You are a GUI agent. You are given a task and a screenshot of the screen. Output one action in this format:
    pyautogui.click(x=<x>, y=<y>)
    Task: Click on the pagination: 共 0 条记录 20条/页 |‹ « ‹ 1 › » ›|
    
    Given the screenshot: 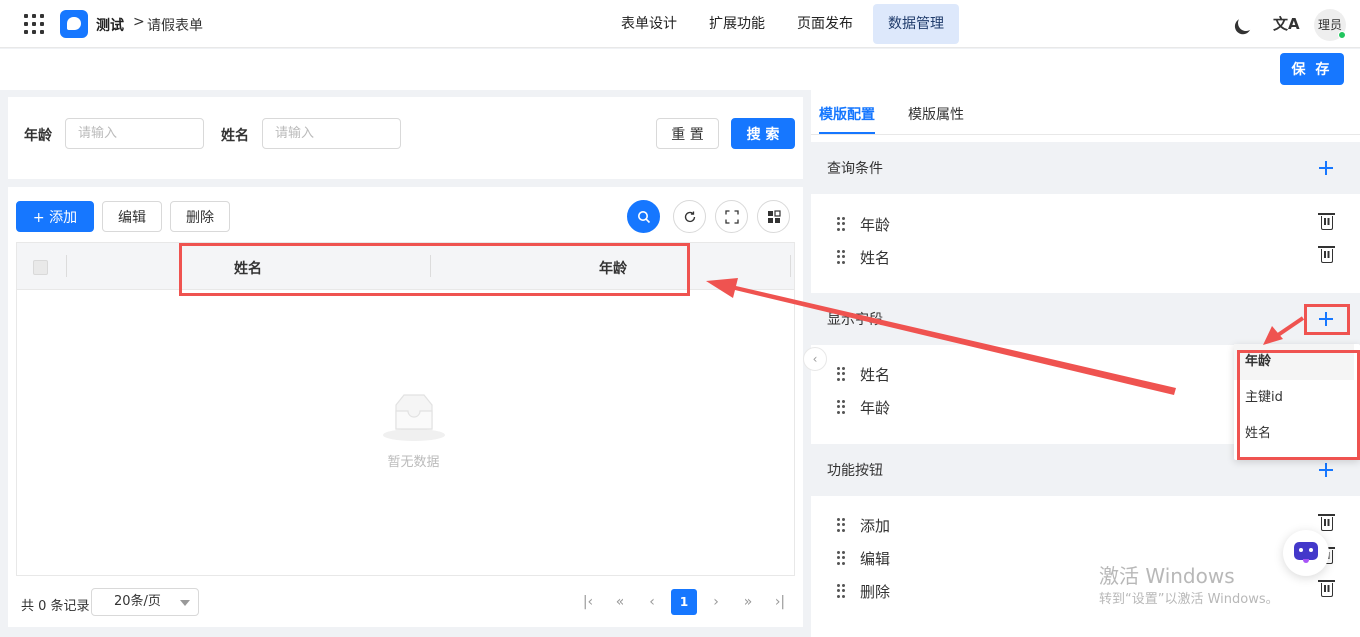 What is the action you would take?
    pyautogui.click(x=405, y=602)
    